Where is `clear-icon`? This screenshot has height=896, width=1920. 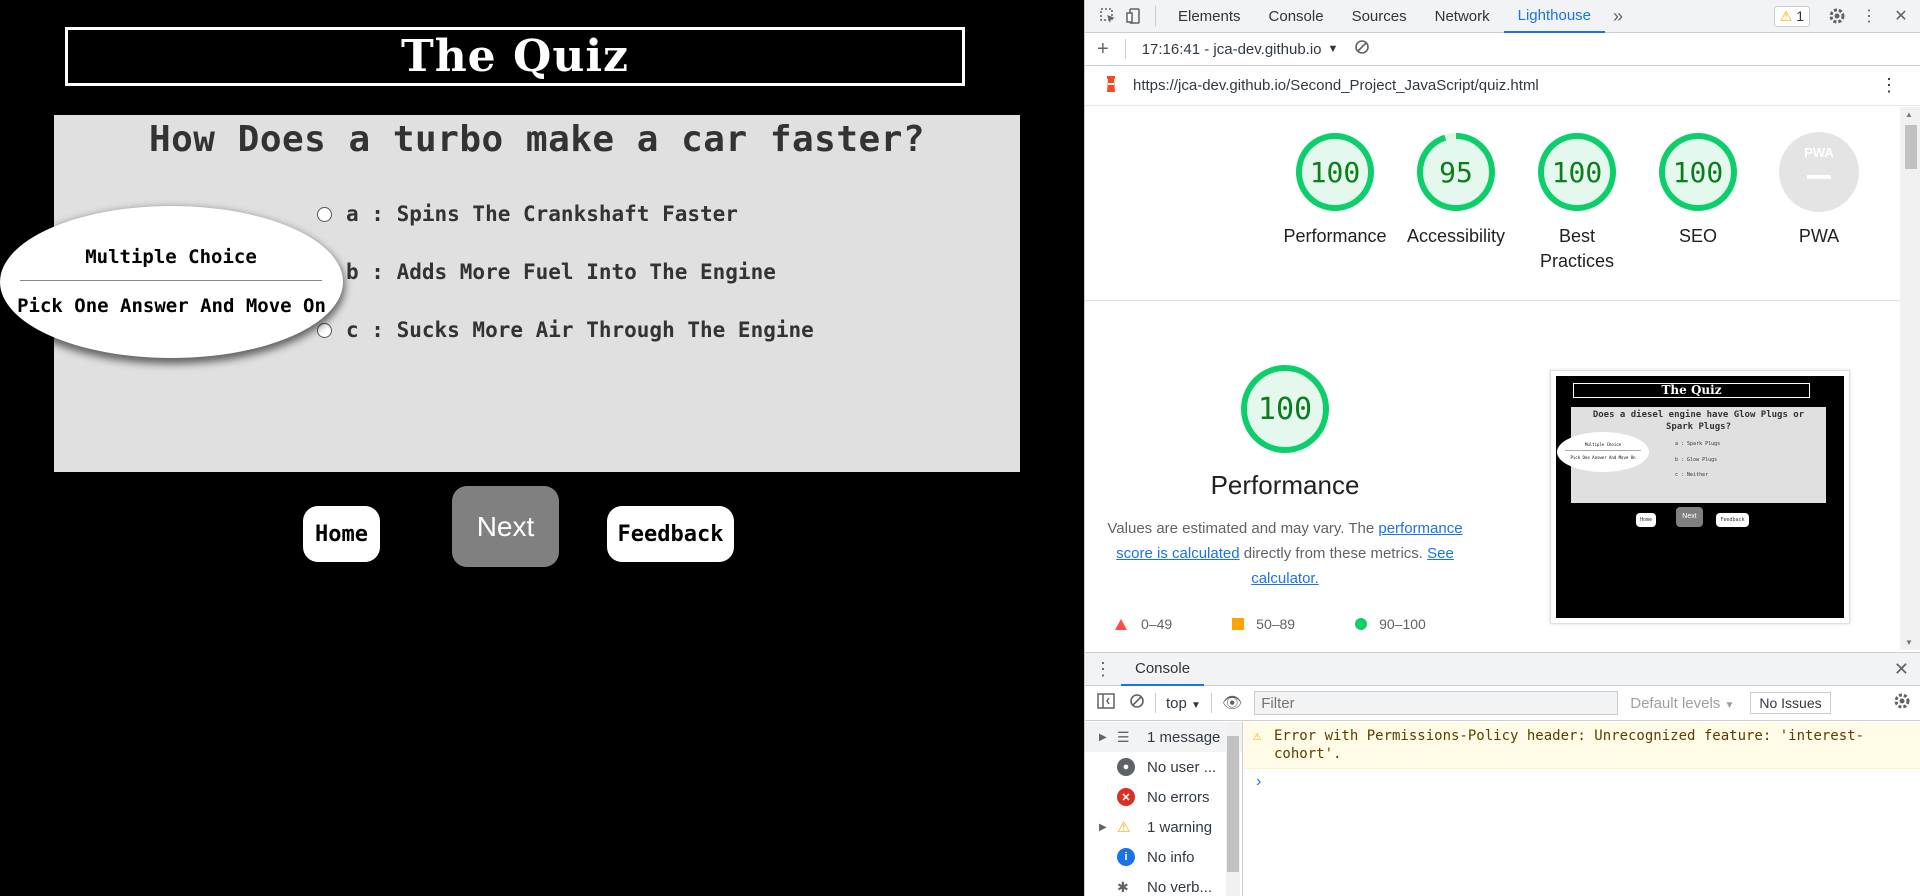 clear-icon is located at coordinates (1362, 49).